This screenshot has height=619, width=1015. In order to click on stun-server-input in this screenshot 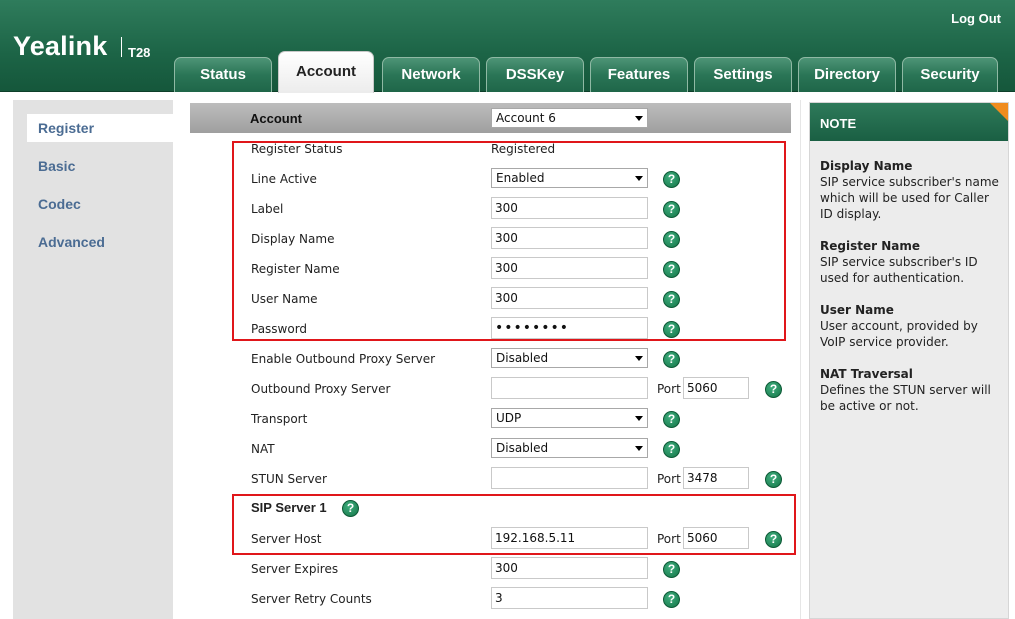, I will do `click(569, 478)`.